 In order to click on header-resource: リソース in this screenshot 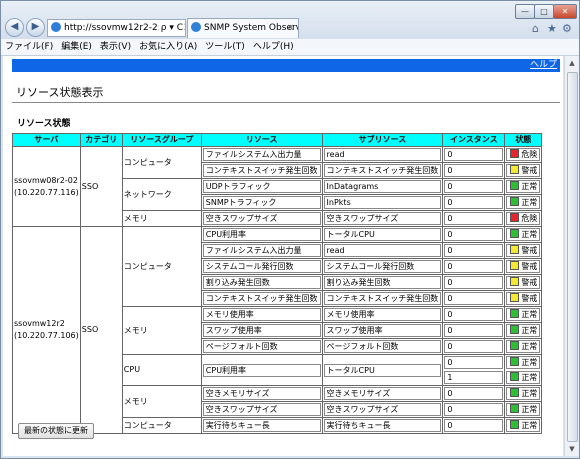, I will do `click(261, 140)`.